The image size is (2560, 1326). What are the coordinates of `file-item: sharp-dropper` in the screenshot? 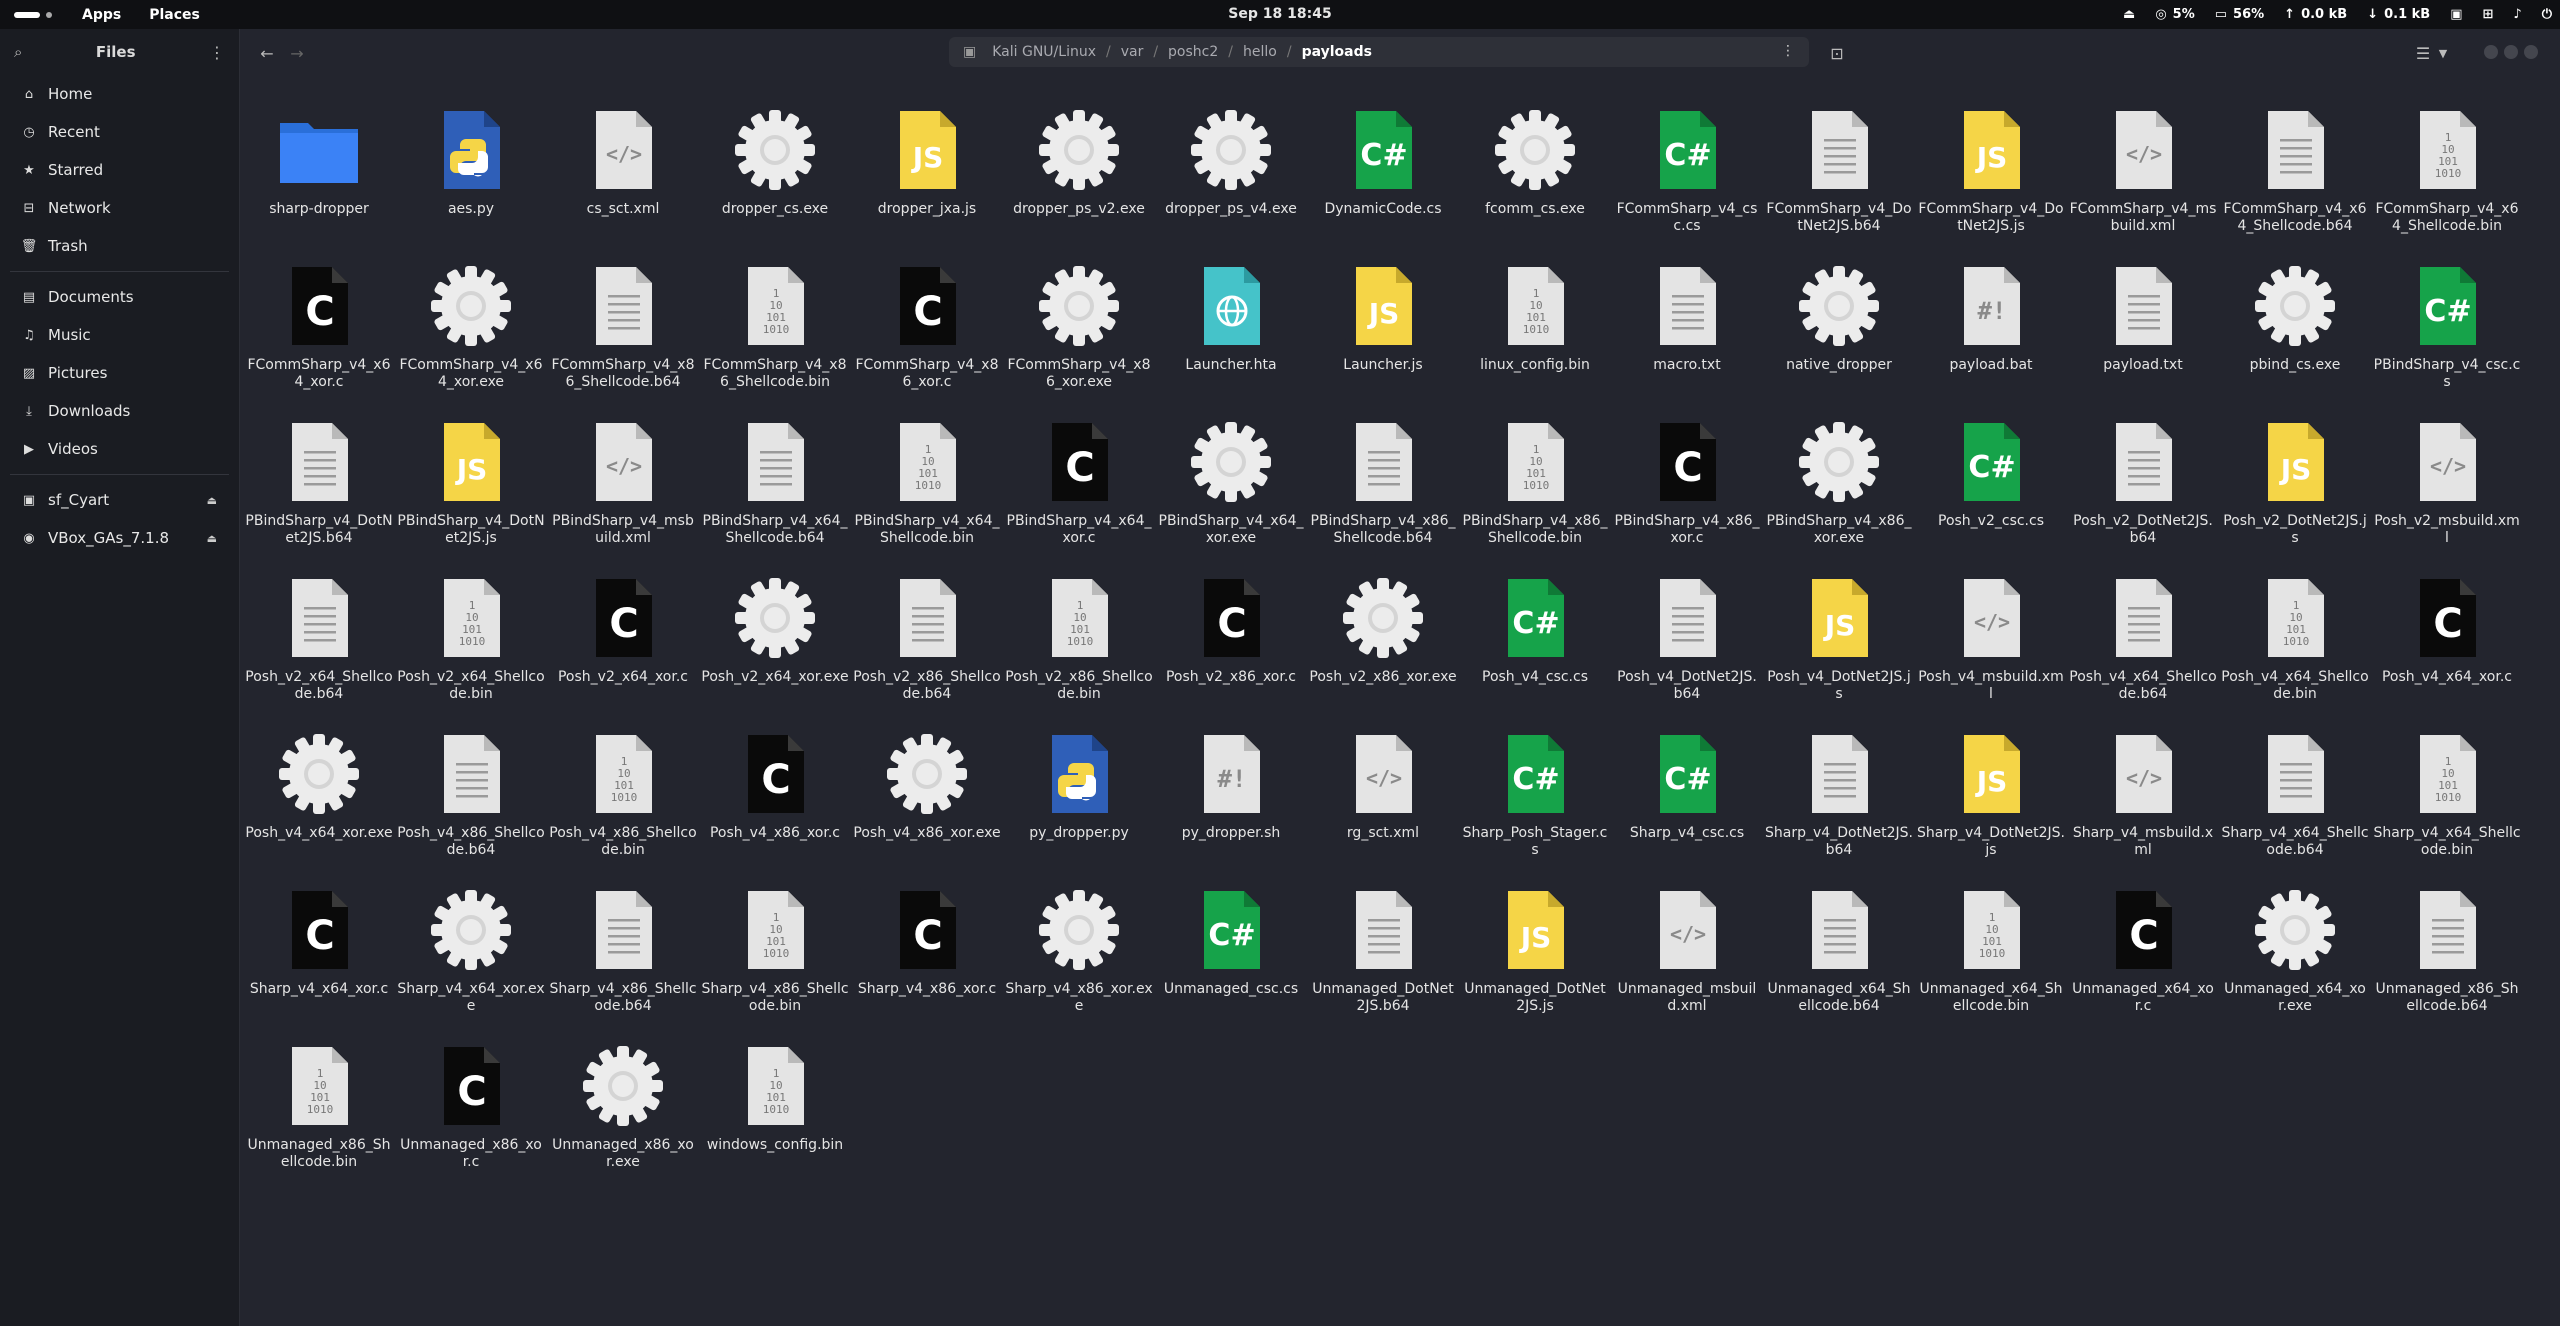 It's located at (319, 161).